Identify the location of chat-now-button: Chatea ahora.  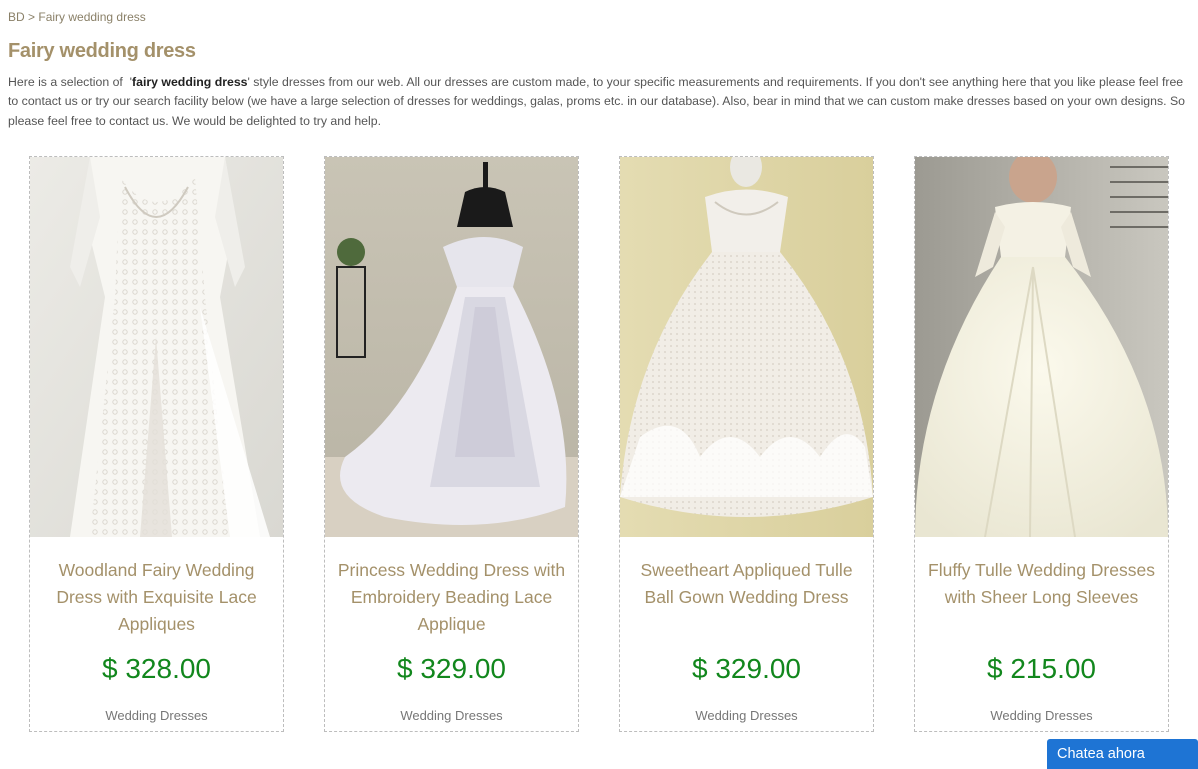
(1122, 754).